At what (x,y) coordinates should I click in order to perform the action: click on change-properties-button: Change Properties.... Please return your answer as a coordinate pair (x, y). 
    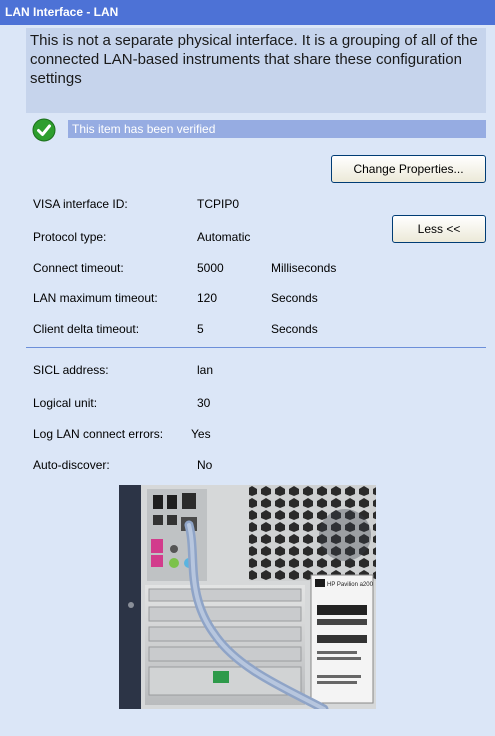
    Looking at the image, I should click on (408, 169).